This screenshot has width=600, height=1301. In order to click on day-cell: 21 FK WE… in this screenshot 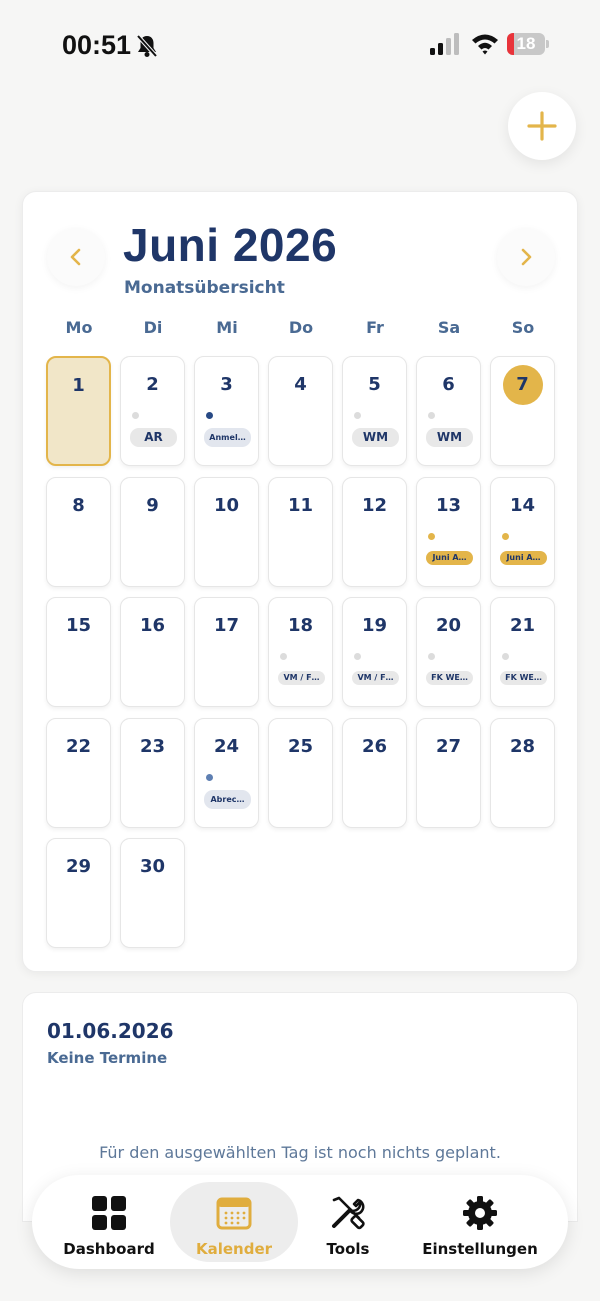, I will do `click(522, 652)`.